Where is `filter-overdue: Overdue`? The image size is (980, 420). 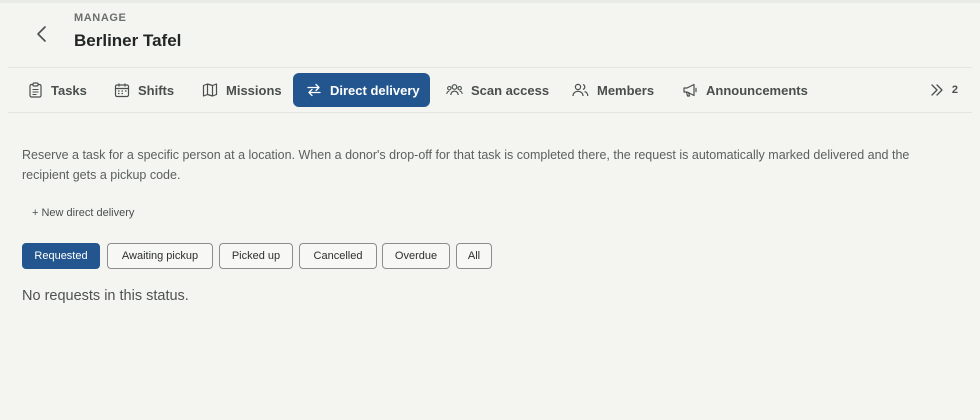 filter-overdue: Overdue is located at coordinates (416, 256).